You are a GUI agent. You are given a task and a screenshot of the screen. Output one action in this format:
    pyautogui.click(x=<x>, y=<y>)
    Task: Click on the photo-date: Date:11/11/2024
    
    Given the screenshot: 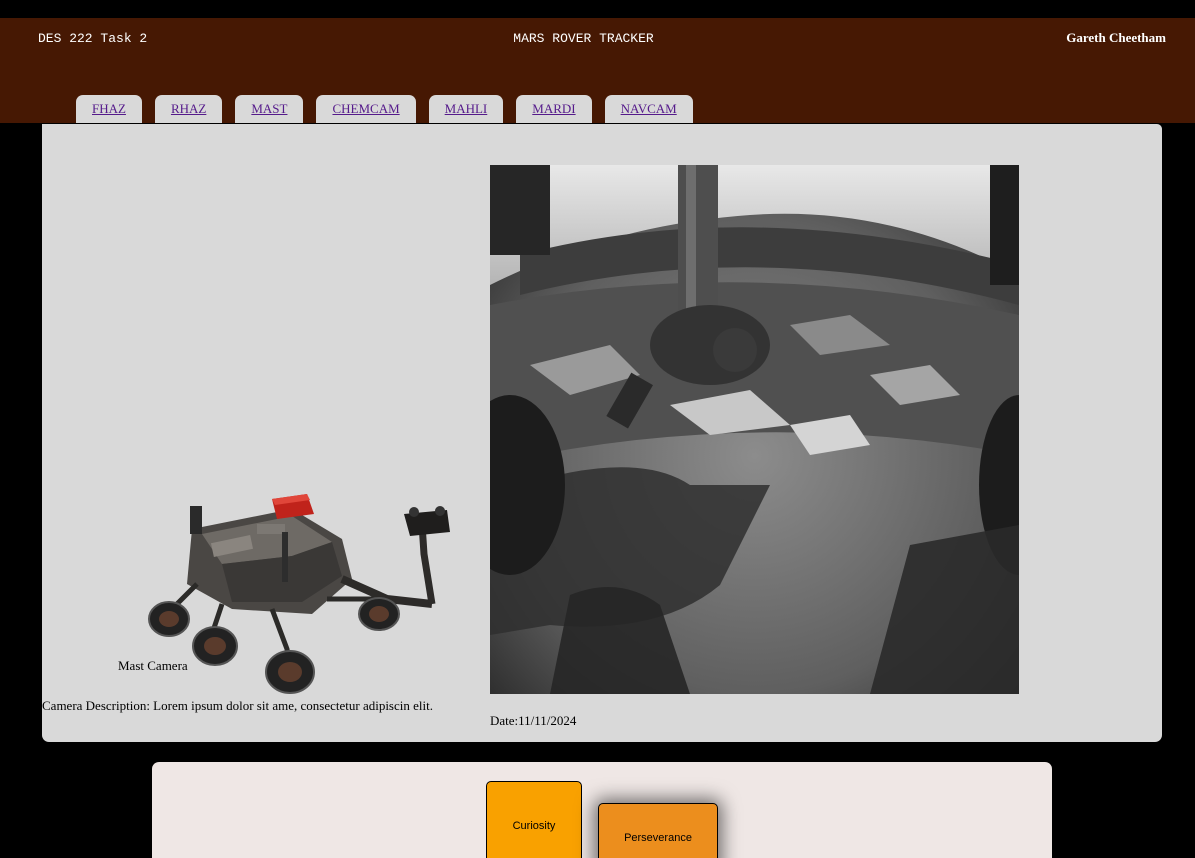 What is the action you would take?
    pyautogui.click(x=533, y=721)
    